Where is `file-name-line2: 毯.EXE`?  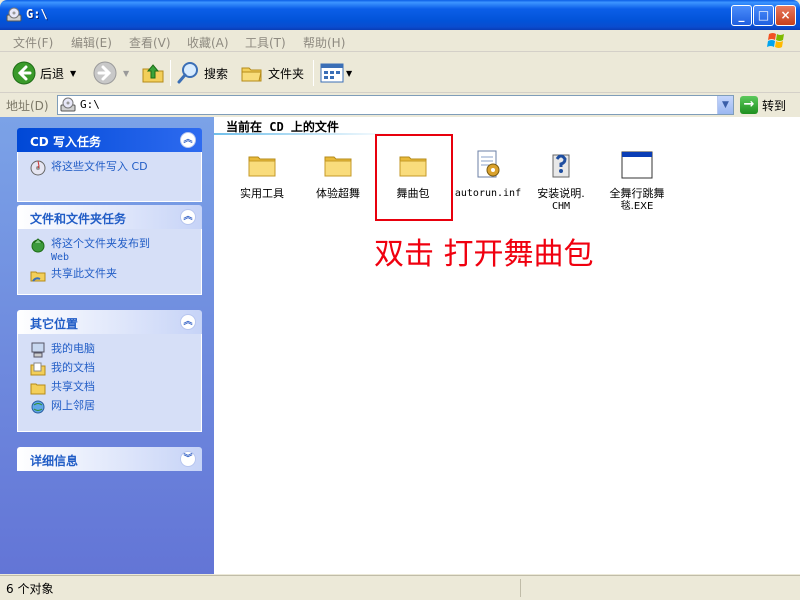 file-name-line2: 毯.EXE is located at coordinates (637, 206).